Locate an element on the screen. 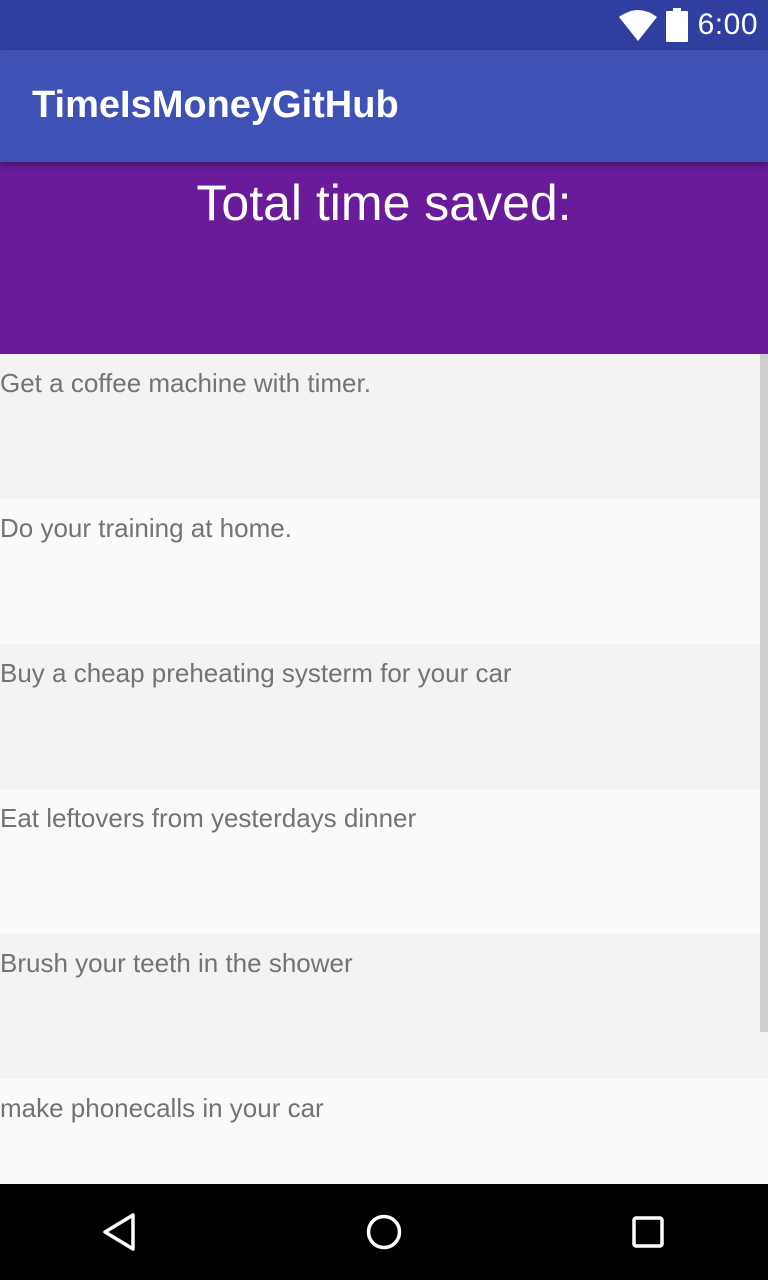  navigation-bar is located at coordinates (384, 1232).